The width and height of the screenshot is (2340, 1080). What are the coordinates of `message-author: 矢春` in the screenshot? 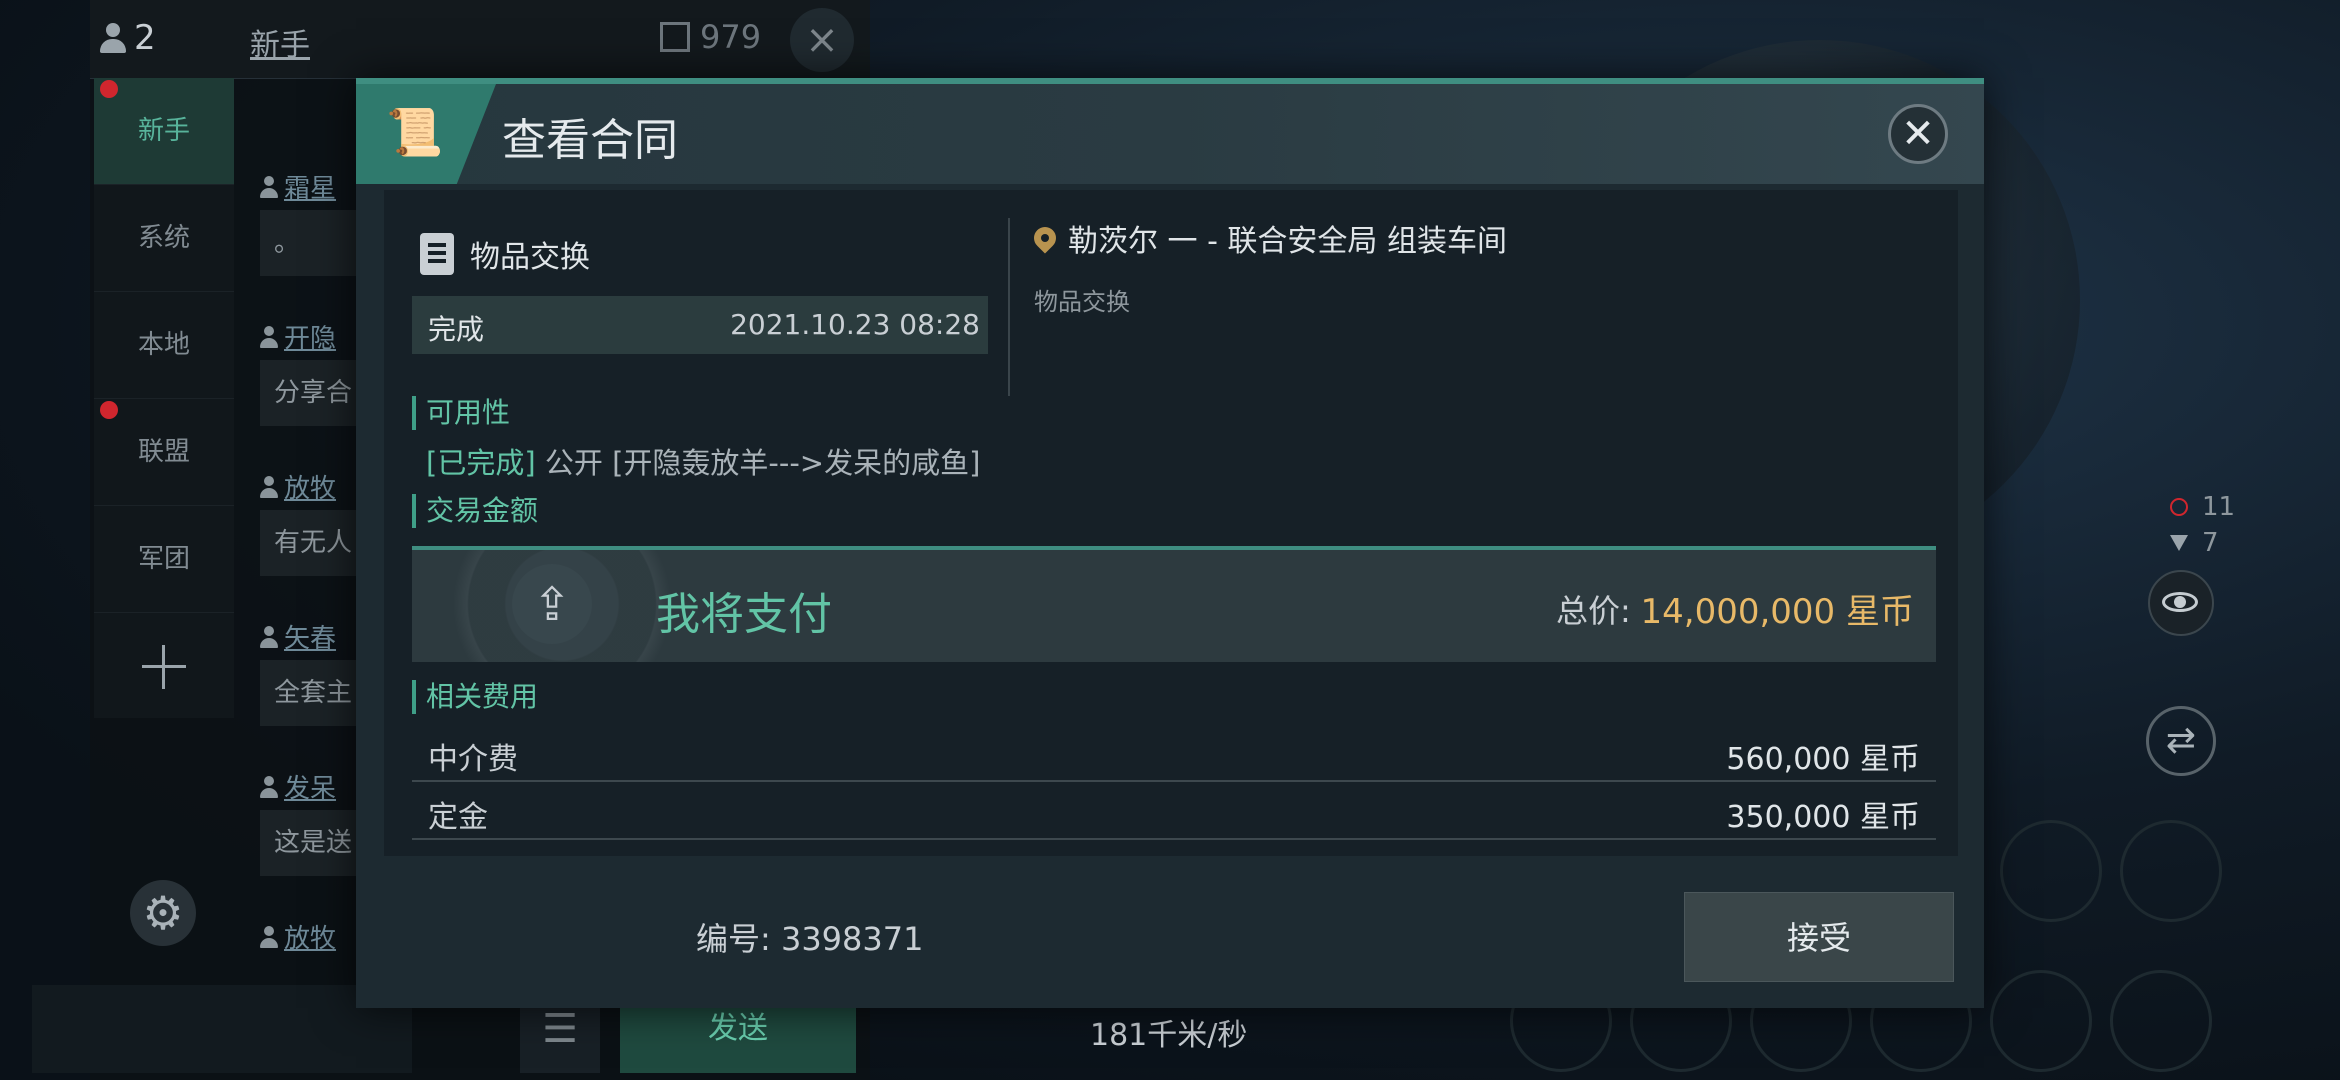 It's located at (298, 636).